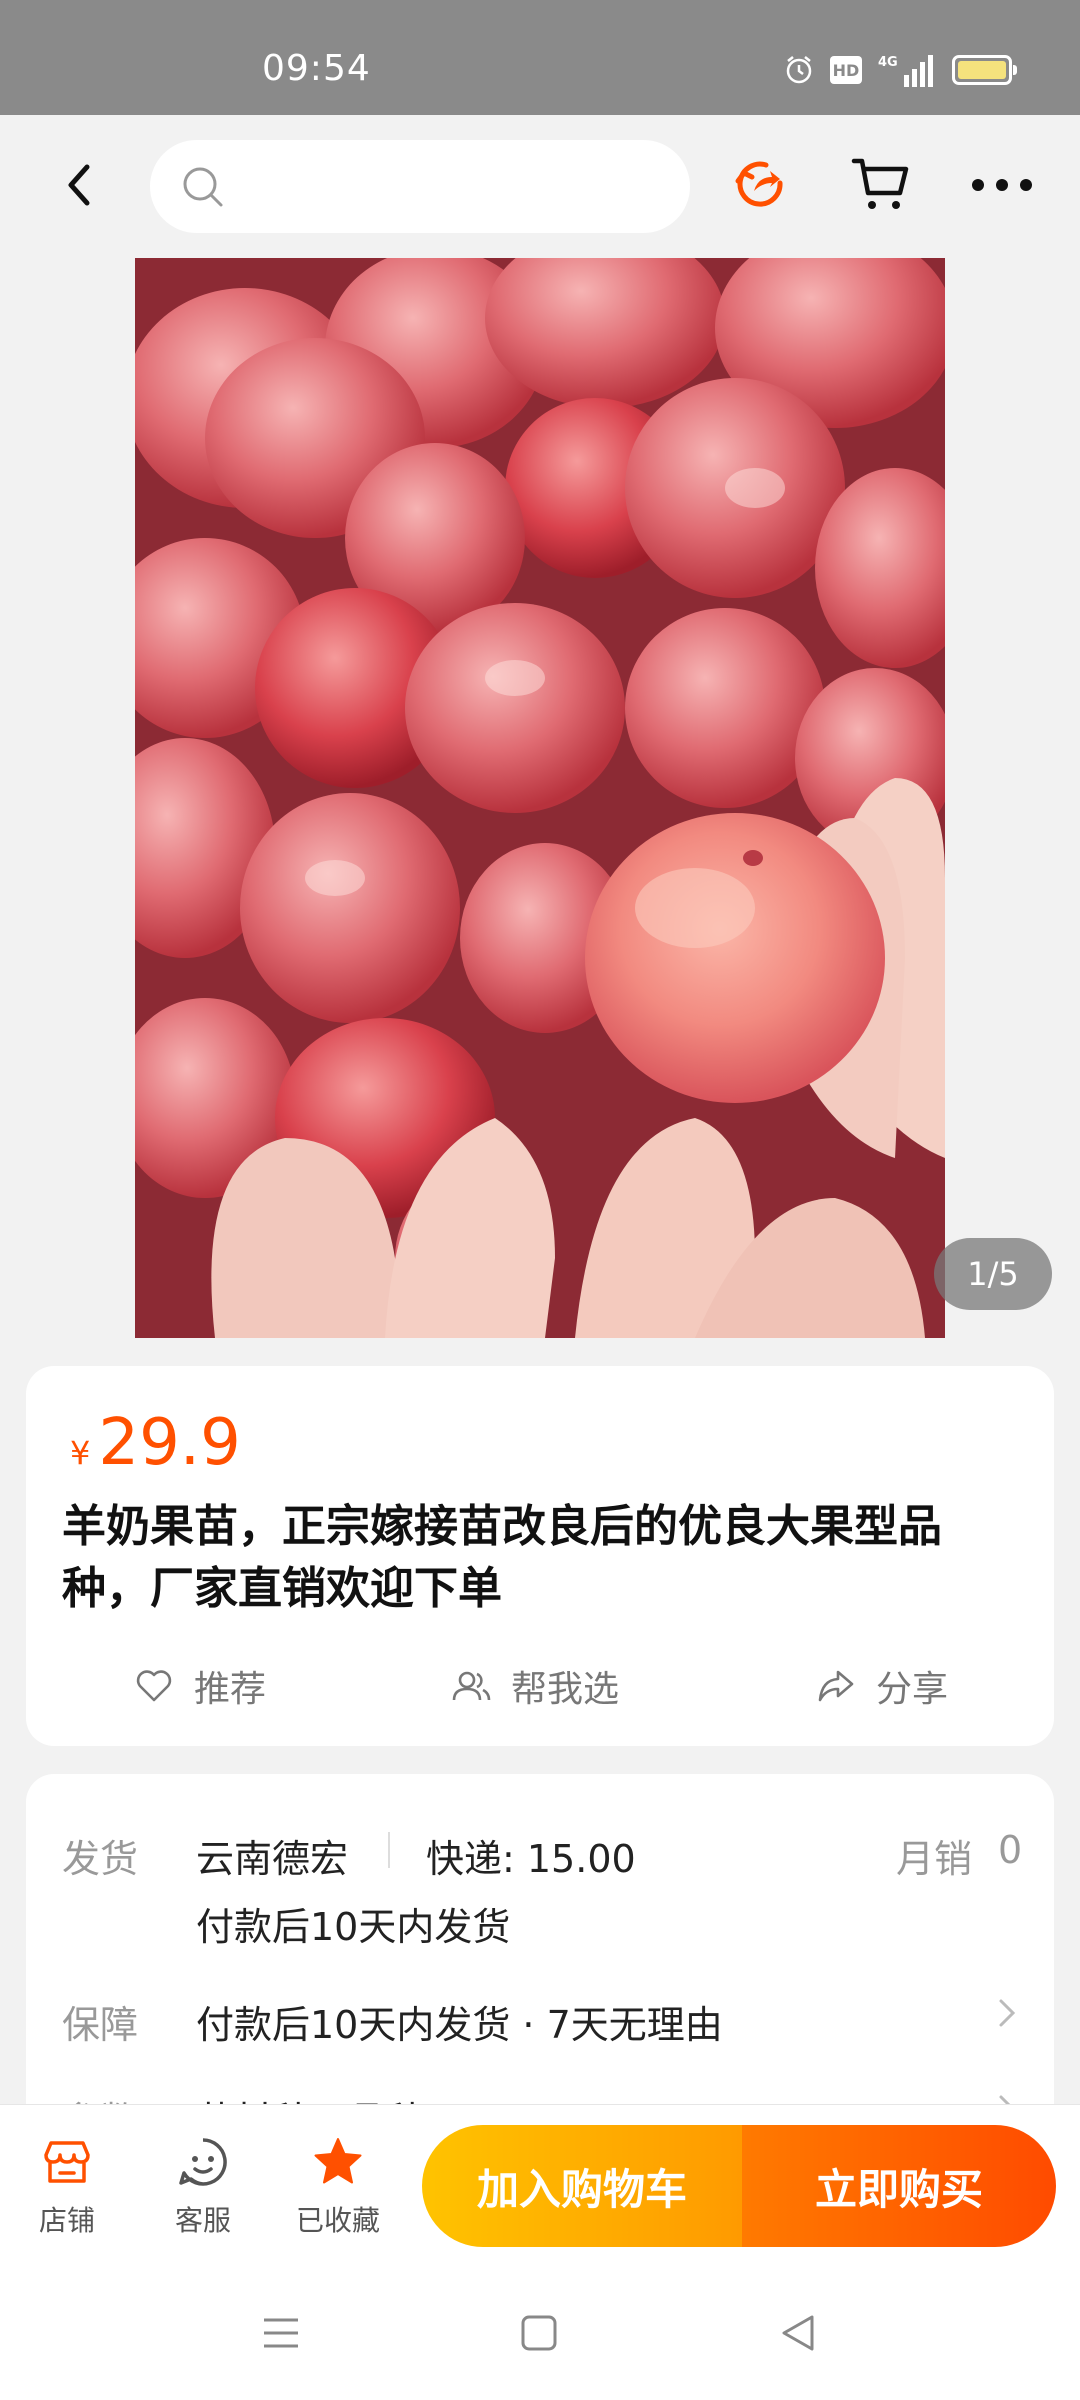 The image size is (1080, 2400). What do you see at coordinates (565, 1689) in the screenshot?
I see `help-choose-label: 帮我选` at bounding box center [565, 1689].